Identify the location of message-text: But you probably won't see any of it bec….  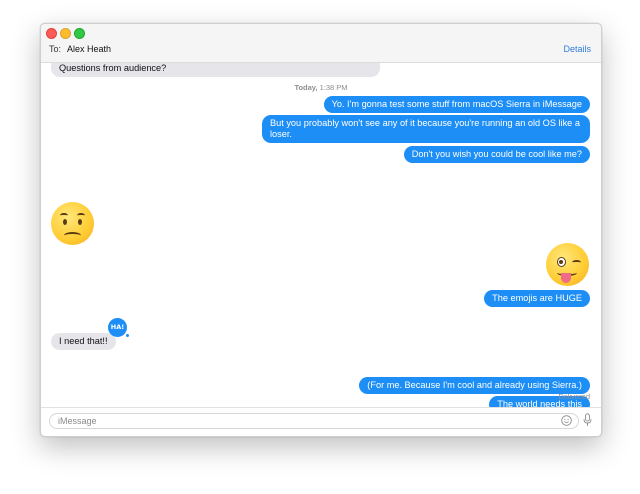
(425, 128).